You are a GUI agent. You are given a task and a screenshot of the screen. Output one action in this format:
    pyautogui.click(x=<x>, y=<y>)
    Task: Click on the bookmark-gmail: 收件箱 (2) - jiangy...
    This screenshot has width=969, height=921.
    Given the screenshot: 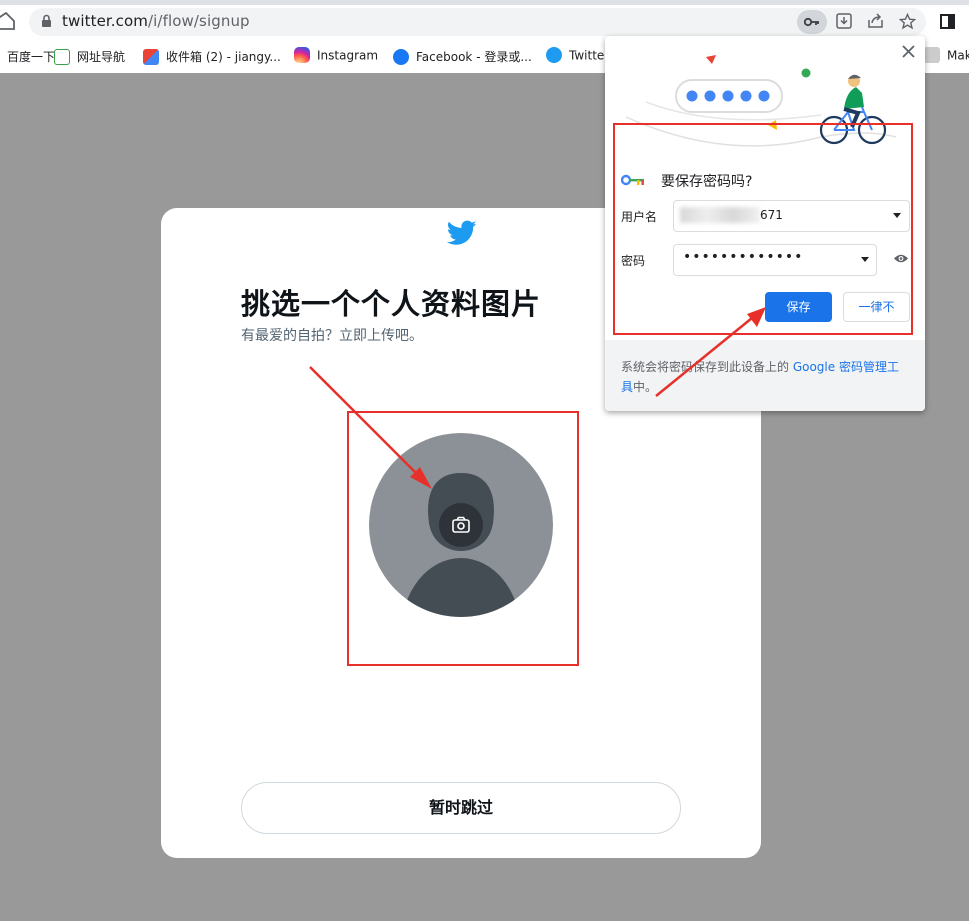 What is the action you would take?
    pyautogui.click(x=212, y=57)
    